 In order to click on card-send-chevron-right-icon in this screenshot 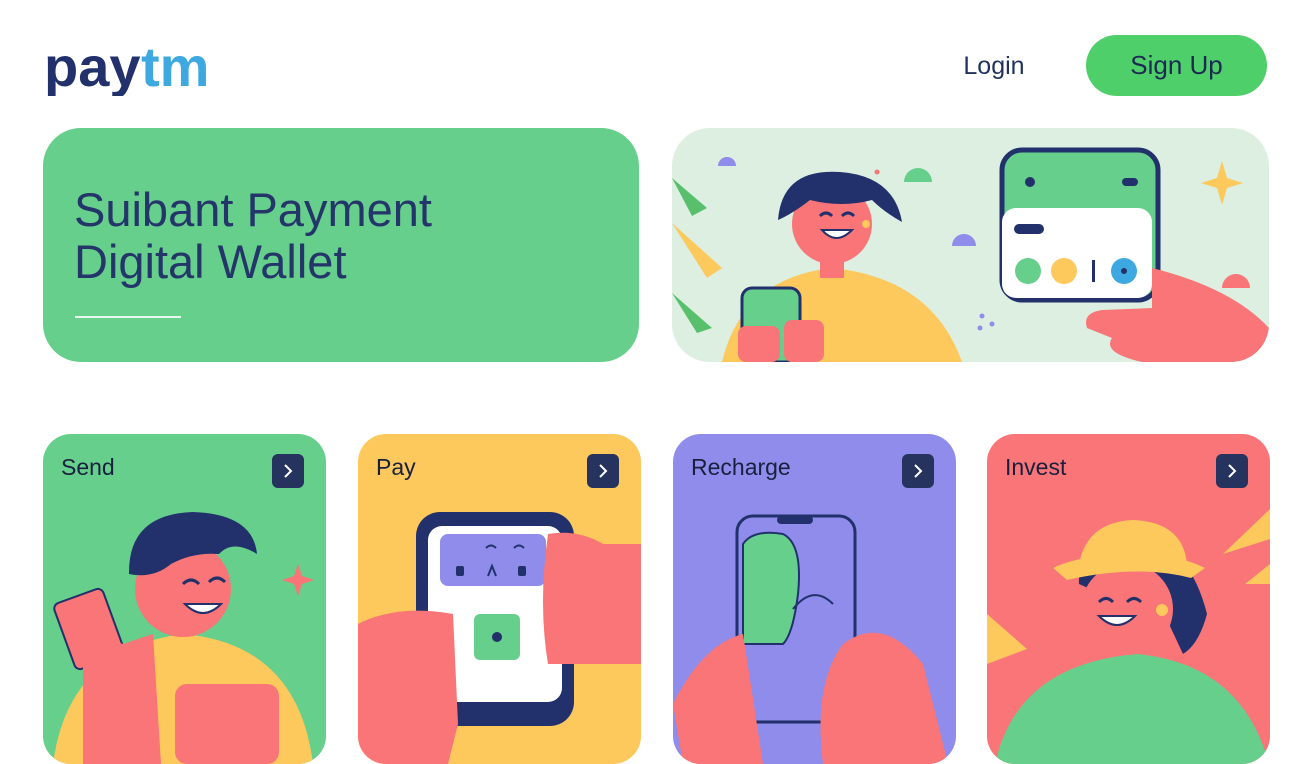, I will do `click(288, 471)`.